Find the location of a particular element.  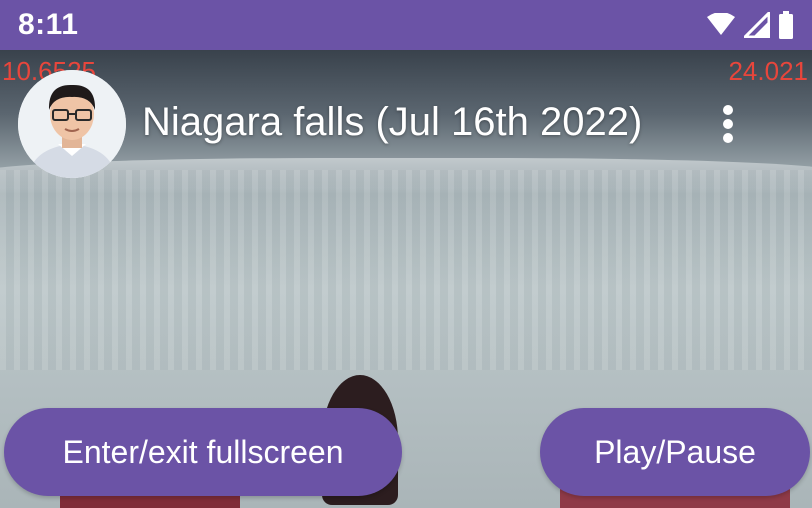

more-options-button is located at coordinates (728, 124).